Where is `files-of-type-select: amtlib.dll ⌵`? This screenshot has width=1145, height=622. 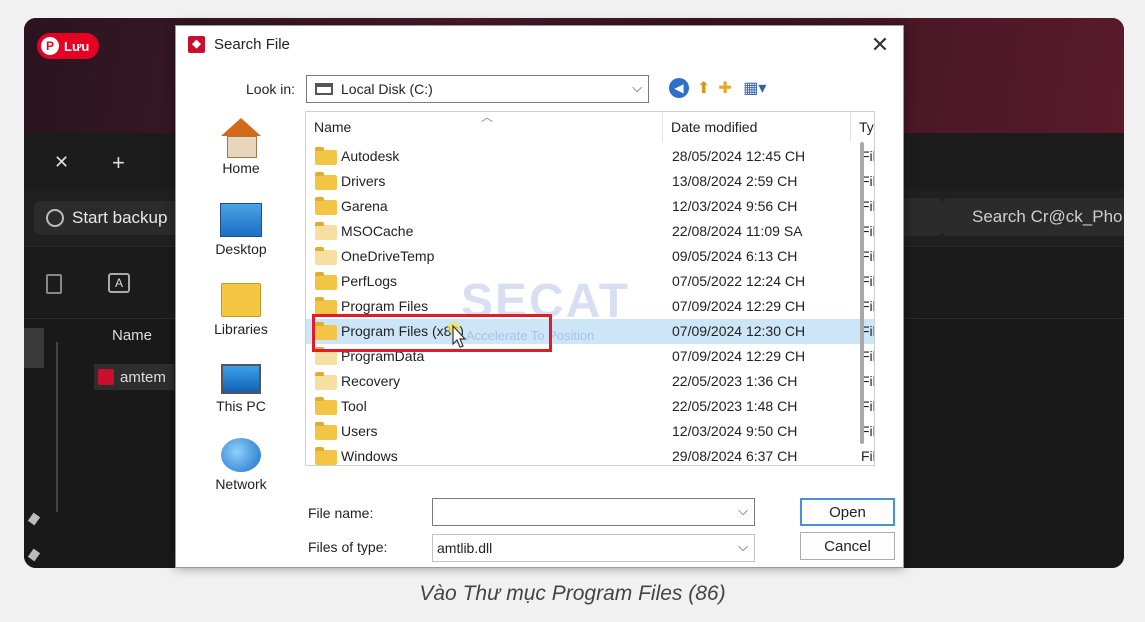
files-of-type-select: amtlib.dll ⌵ is located at coordinates (593, 548).